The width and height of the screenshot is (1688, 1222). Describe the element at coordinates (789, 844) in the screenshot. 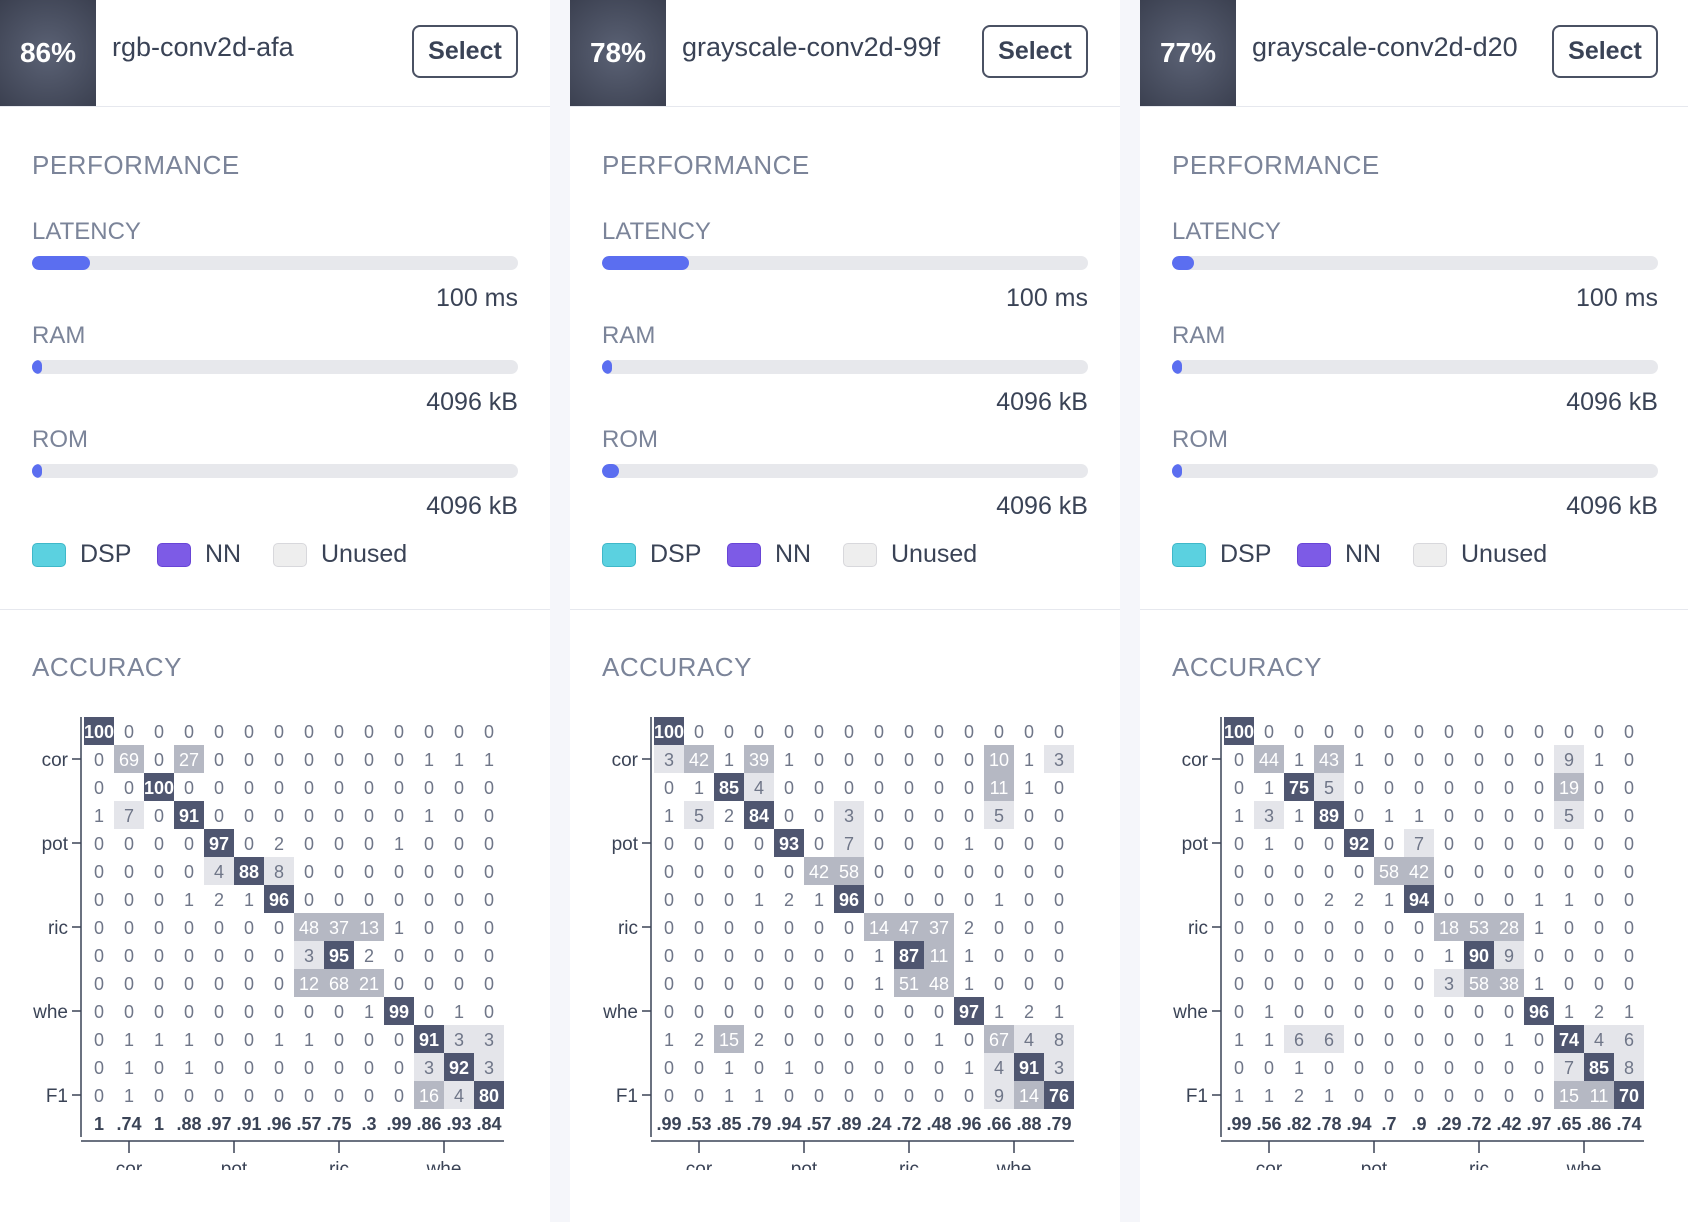

I see `matrix-cell-value: 93` at that location.